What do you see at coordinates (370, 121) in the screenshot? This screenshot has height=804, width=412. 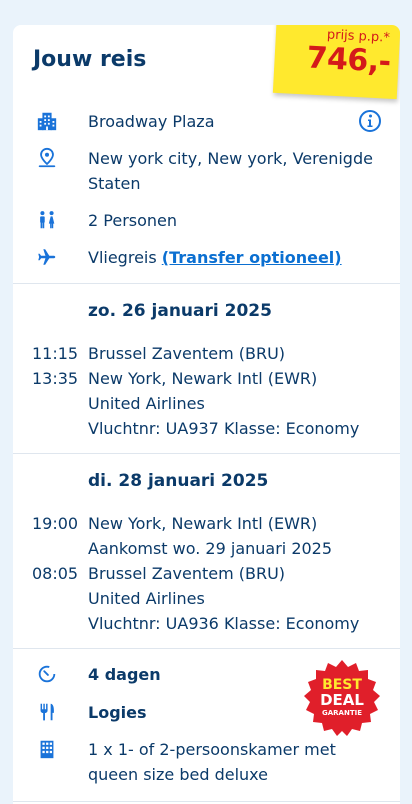 I see `info-icon` at bounding box center [370, 121].